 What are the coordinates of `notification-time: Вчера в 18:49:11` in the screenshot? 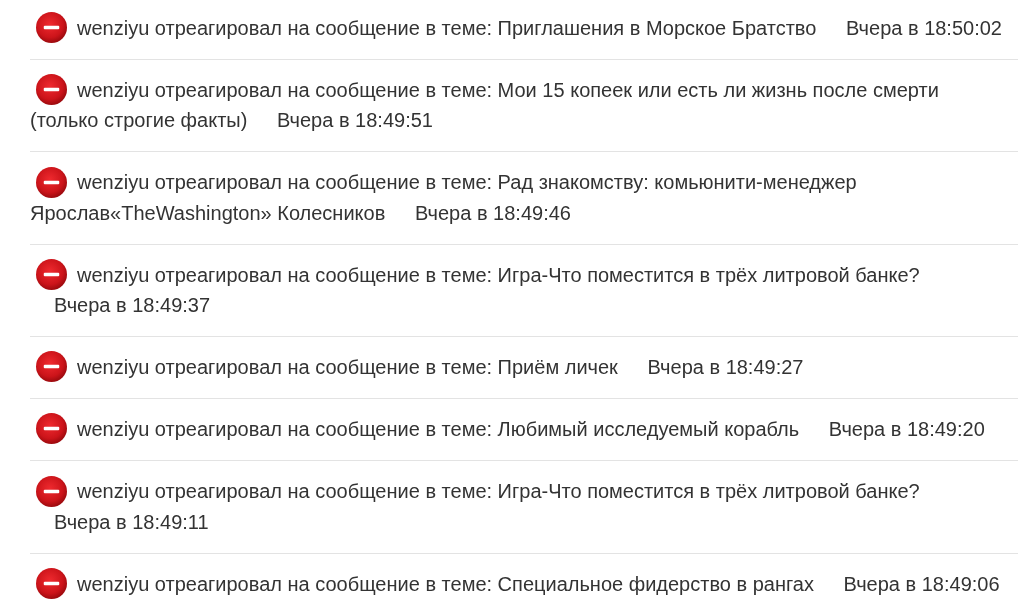 It's located at (131, 522).